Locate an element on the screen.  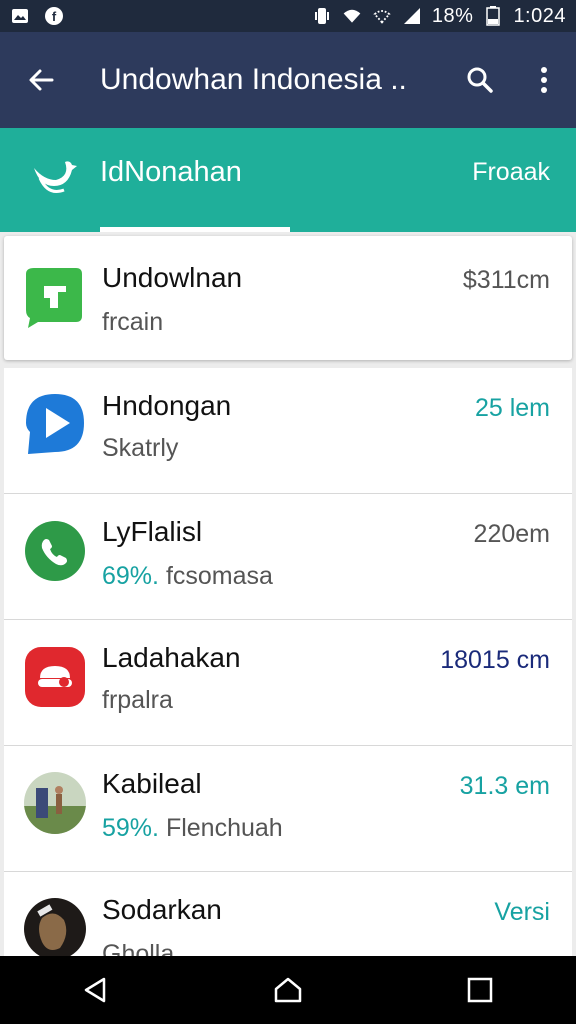
battery-percent: 18% is located at coordinates (452, 15).